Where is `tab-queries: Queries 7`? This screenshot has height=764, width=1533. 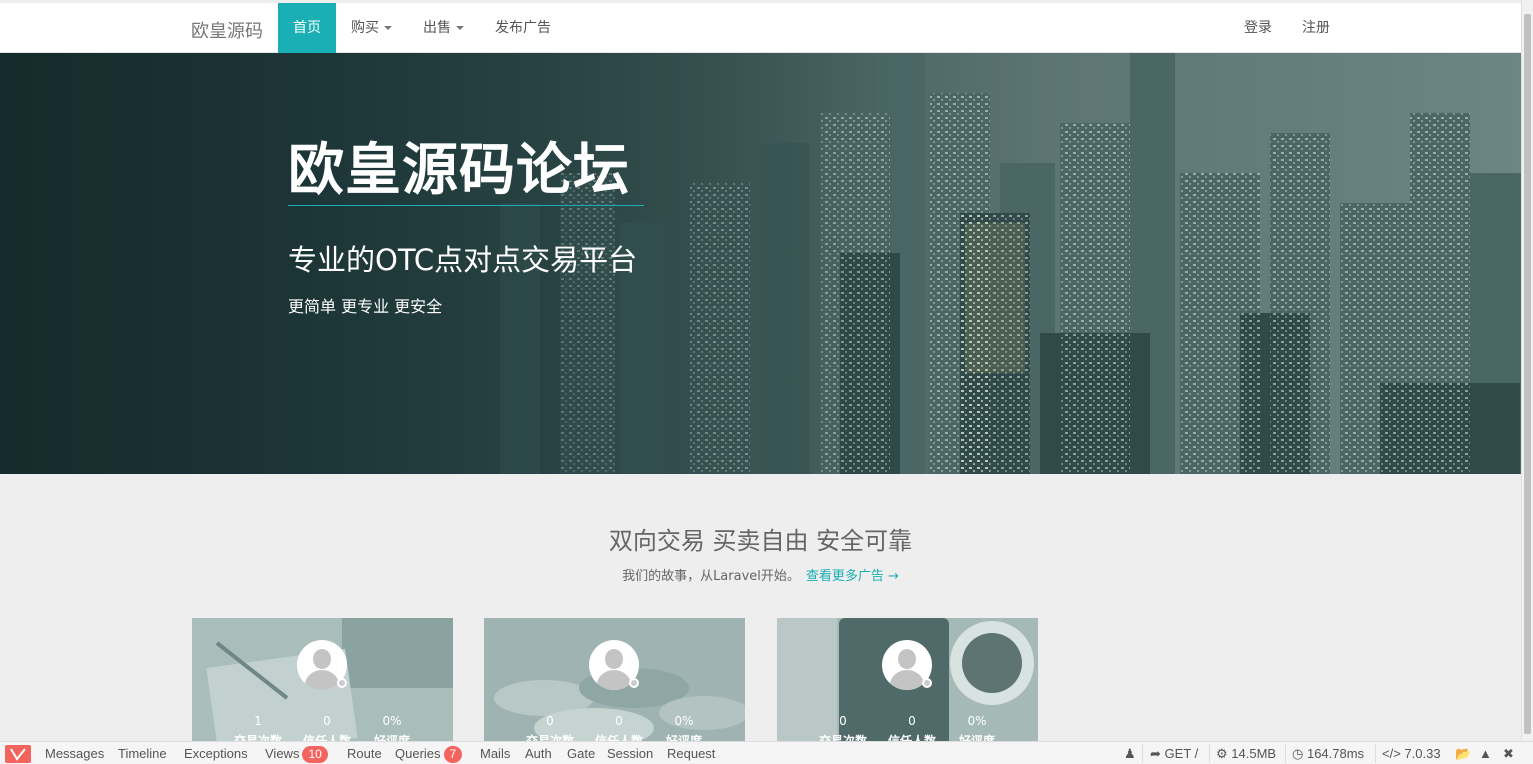 tab-queries: Queries 7 is located at coordinates (429, 754).